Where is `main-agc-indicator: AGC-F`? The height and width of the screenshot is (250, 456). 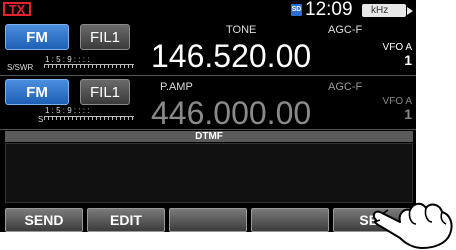 main-agc-indicator: AGC-F is located at coordinates (345, 30).